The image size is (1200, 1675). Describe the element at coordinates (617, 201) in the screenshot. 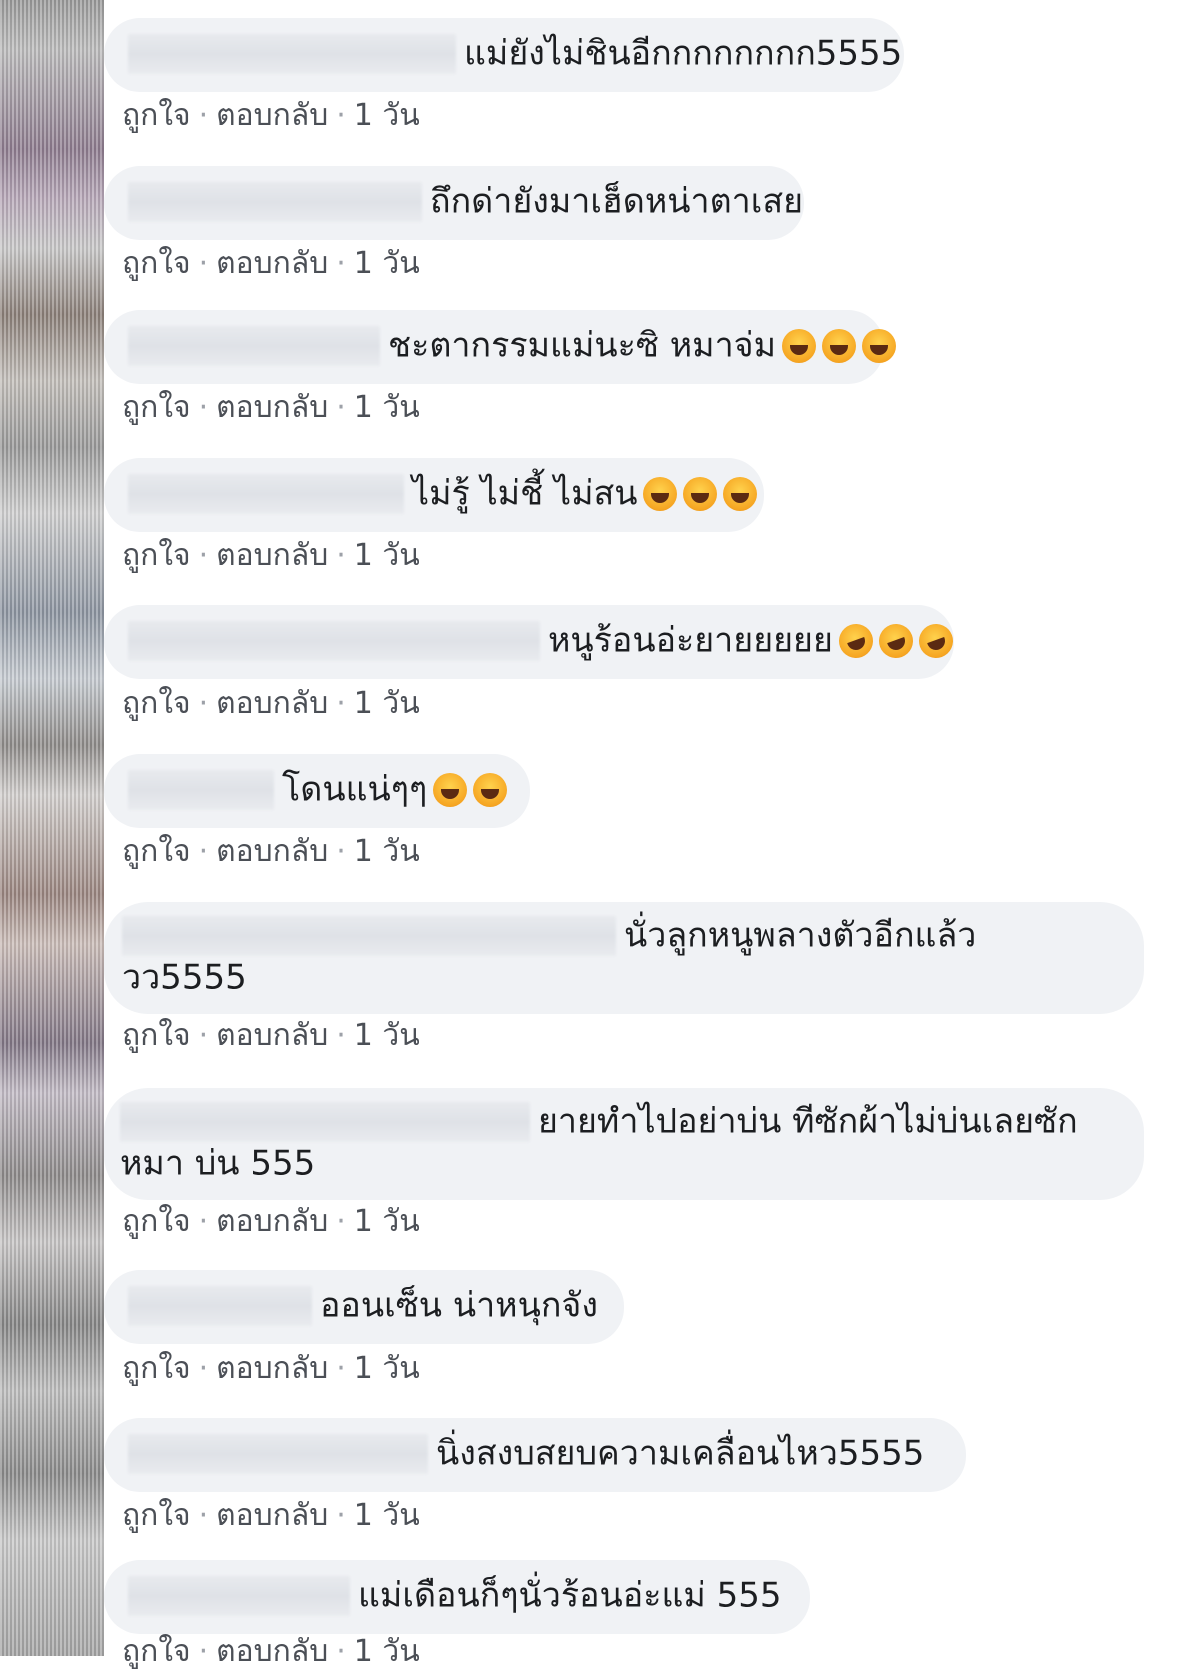

I see `comment-text: ถึกด่ายังมาเฮ็ดหน่าตาเสย` at that location.